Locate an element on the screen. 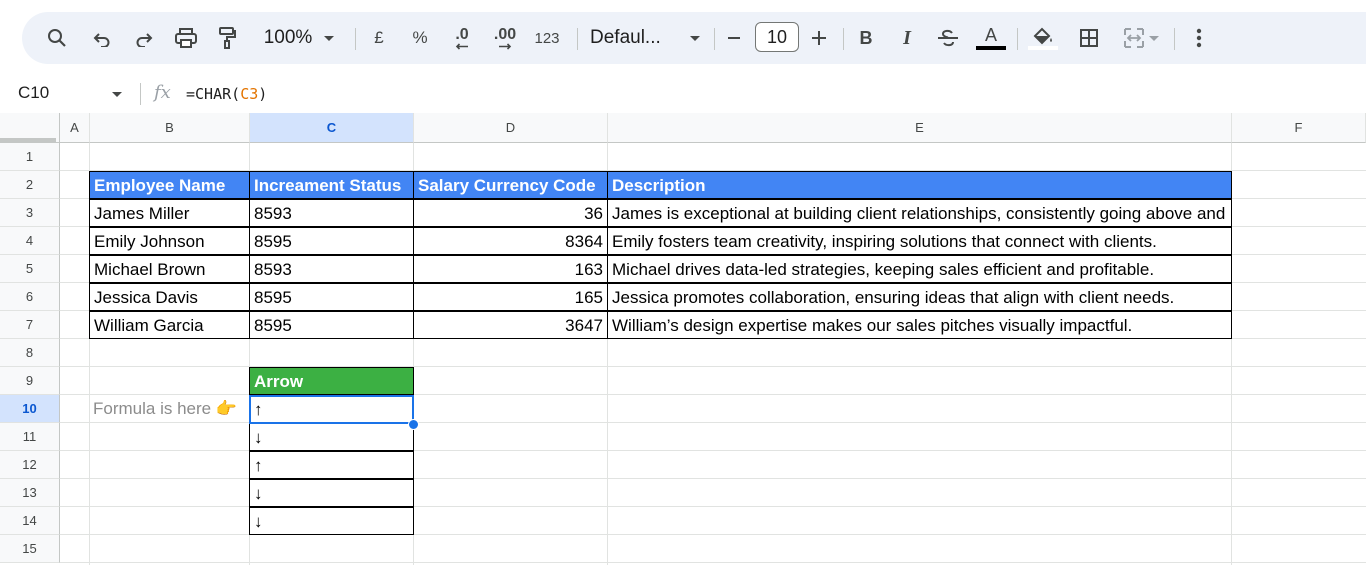  formula-suffix: ) is located at coordinates (263, 94).